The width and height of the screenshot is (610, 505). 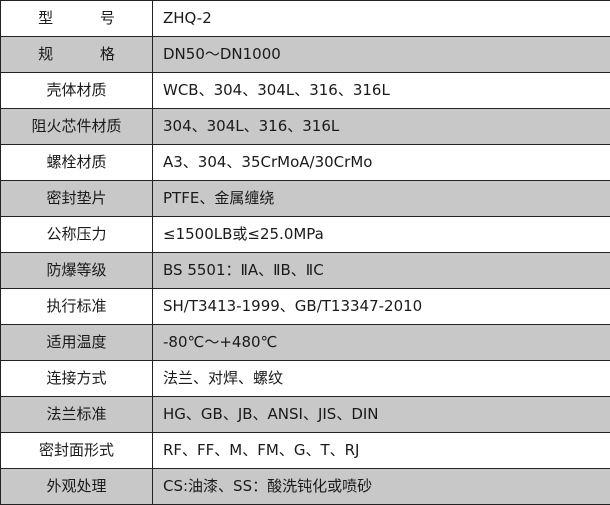 What do you see at coordinates (76, 450) in the screenshot?
I see `spec-label: 密封面形式` at bounding box center [76, 450].